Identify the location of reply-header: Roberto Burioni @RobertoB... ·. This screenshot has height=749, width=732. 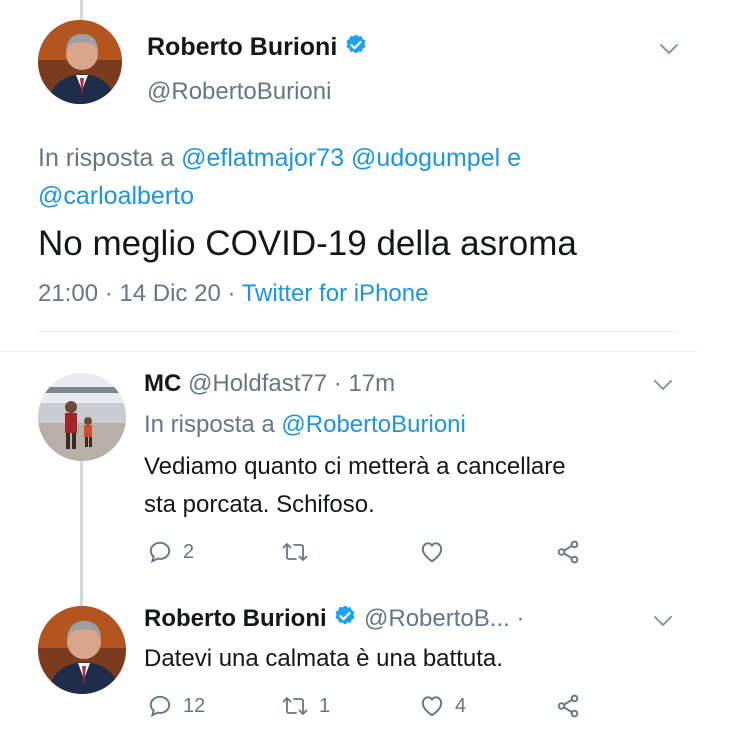
(334, 619).